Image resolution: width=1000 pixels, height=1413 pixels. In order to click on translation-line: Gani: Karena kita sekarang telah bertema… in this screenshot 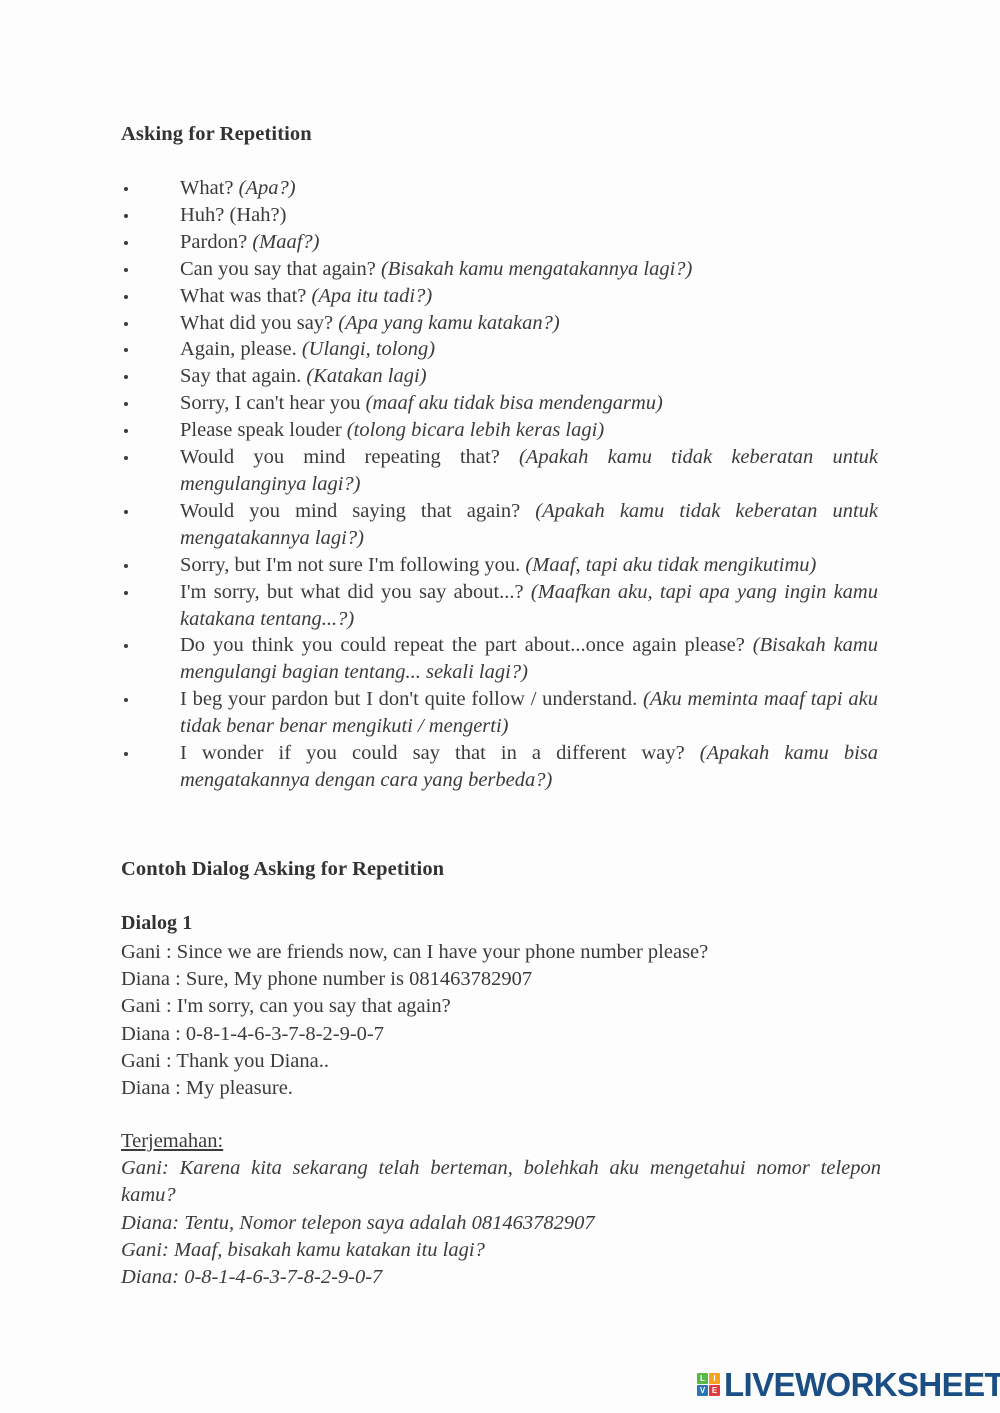, I will do `click(501, 1182)`.